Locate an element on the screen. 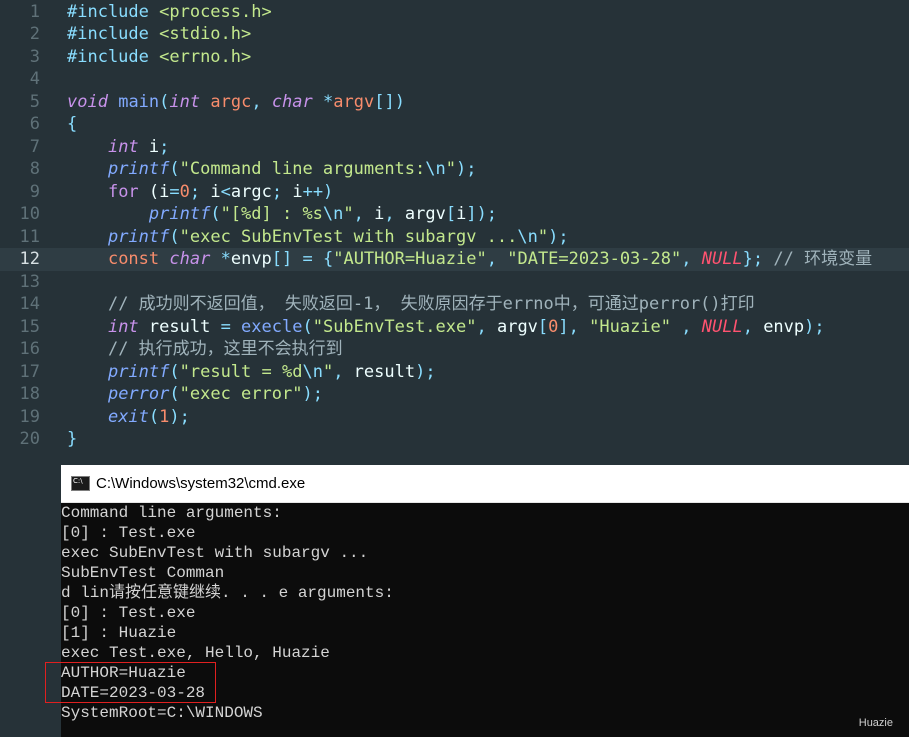  code-text: for (i=0; i<argc; i++) is located at coordinates (200, 192).